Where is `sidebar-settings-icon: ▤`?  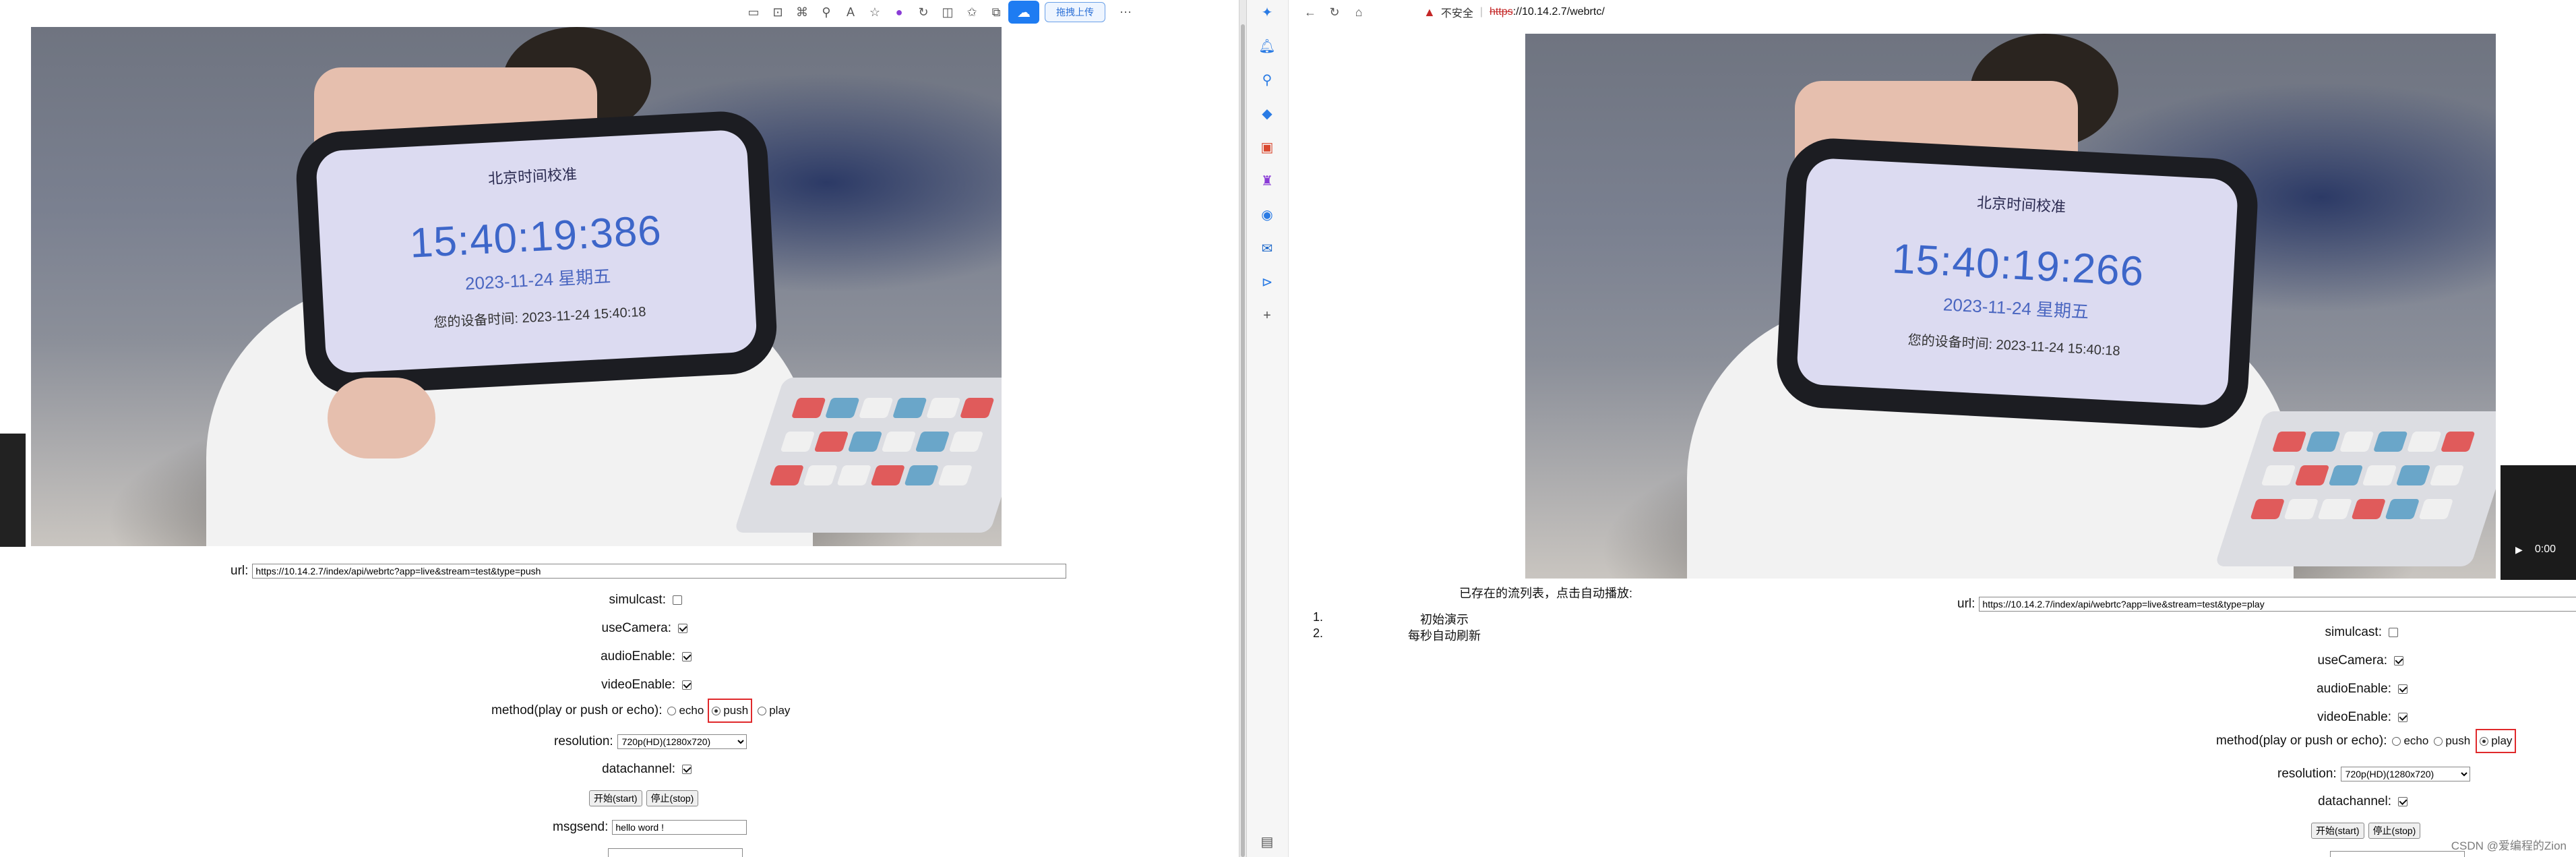 sidebar-settings-icon: ▤ is located at coordinates (1267, 842).